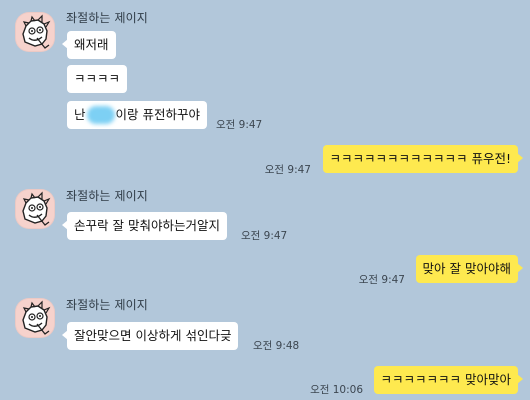 The height and width of the screenshot is (400, 530). I want to click on incoming-message-bubble: 잘안맞으면 이상하게 섞인다긎, so click(150, 336).